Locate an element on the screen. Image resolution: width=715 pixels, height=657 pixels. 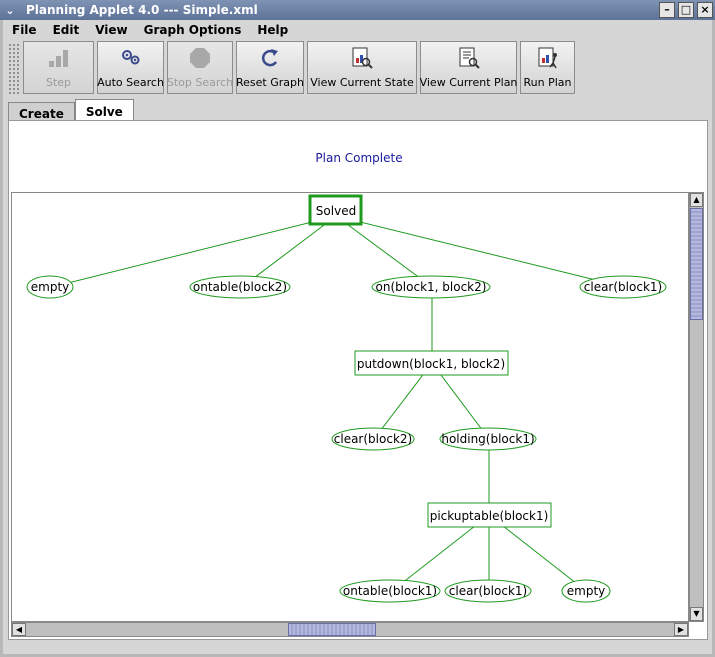
scroll-up-arrow-icon: ▲ is located at coordinates (696, 200).